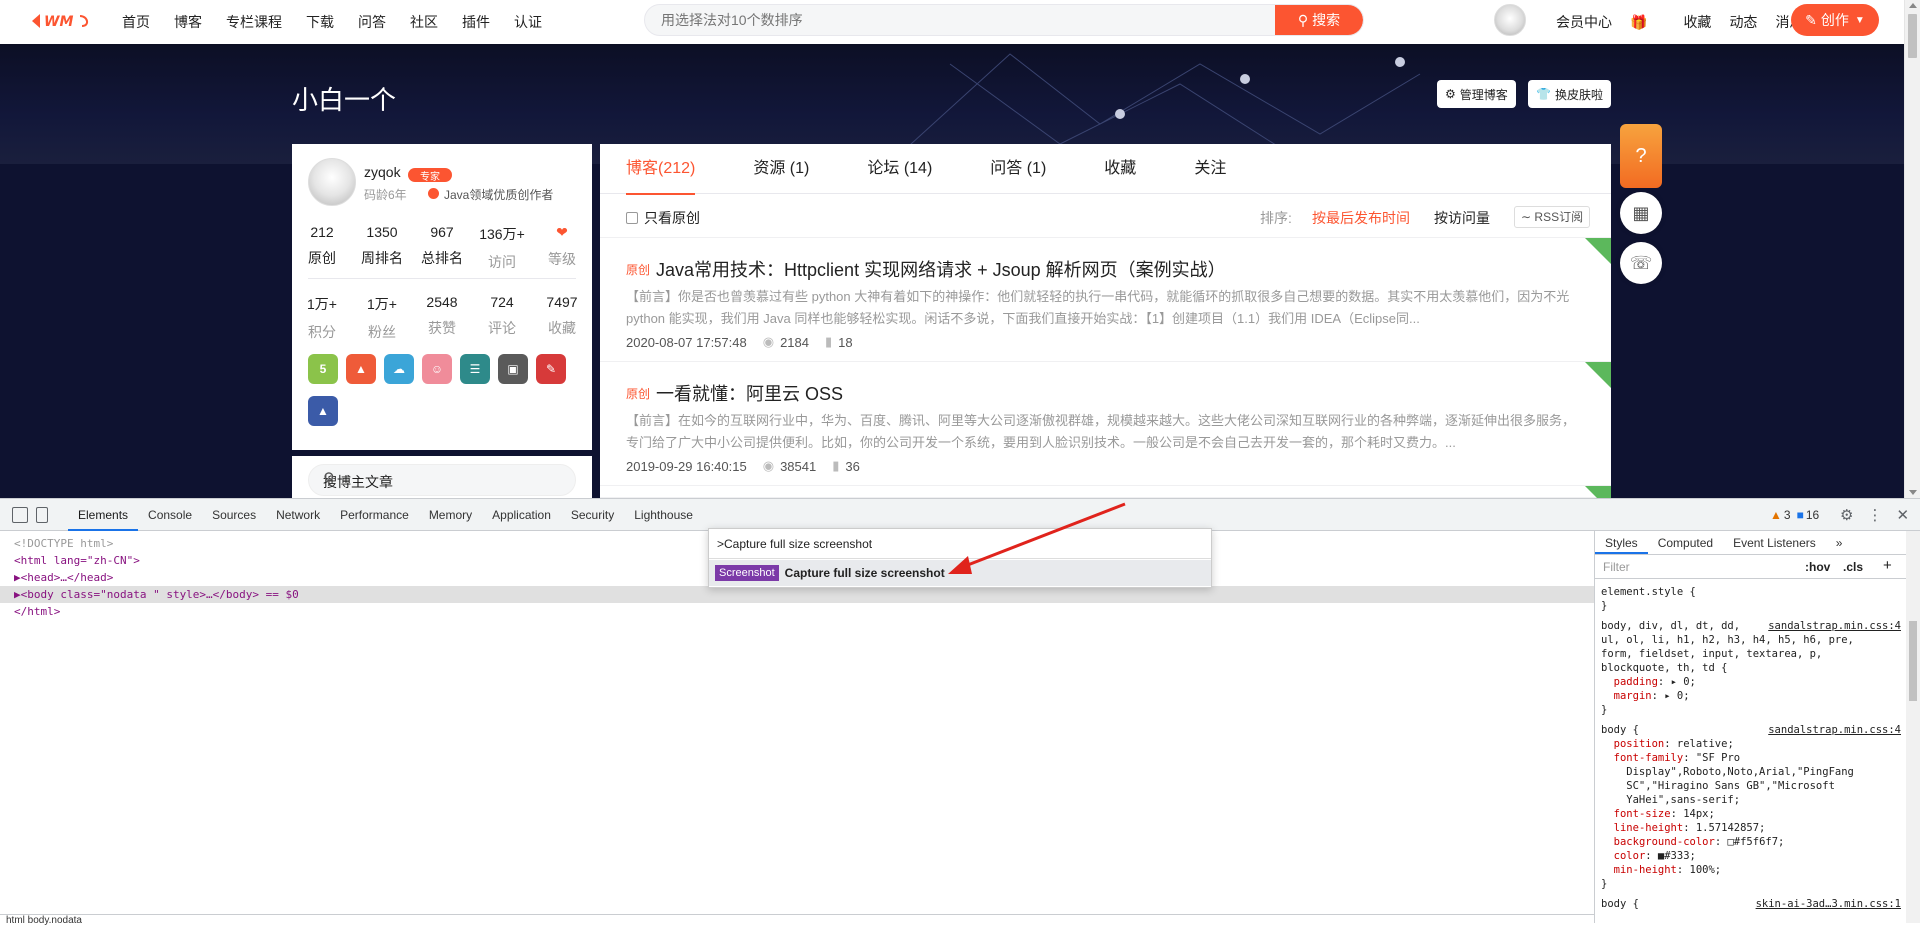  I want to click on tab-styles: Styles, so click(1621, 542).